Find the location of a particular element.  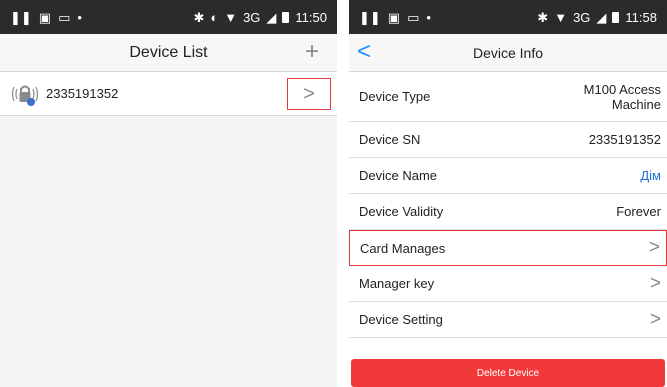

card-manages-label: Card Manages is located at coordinates (403, 248).